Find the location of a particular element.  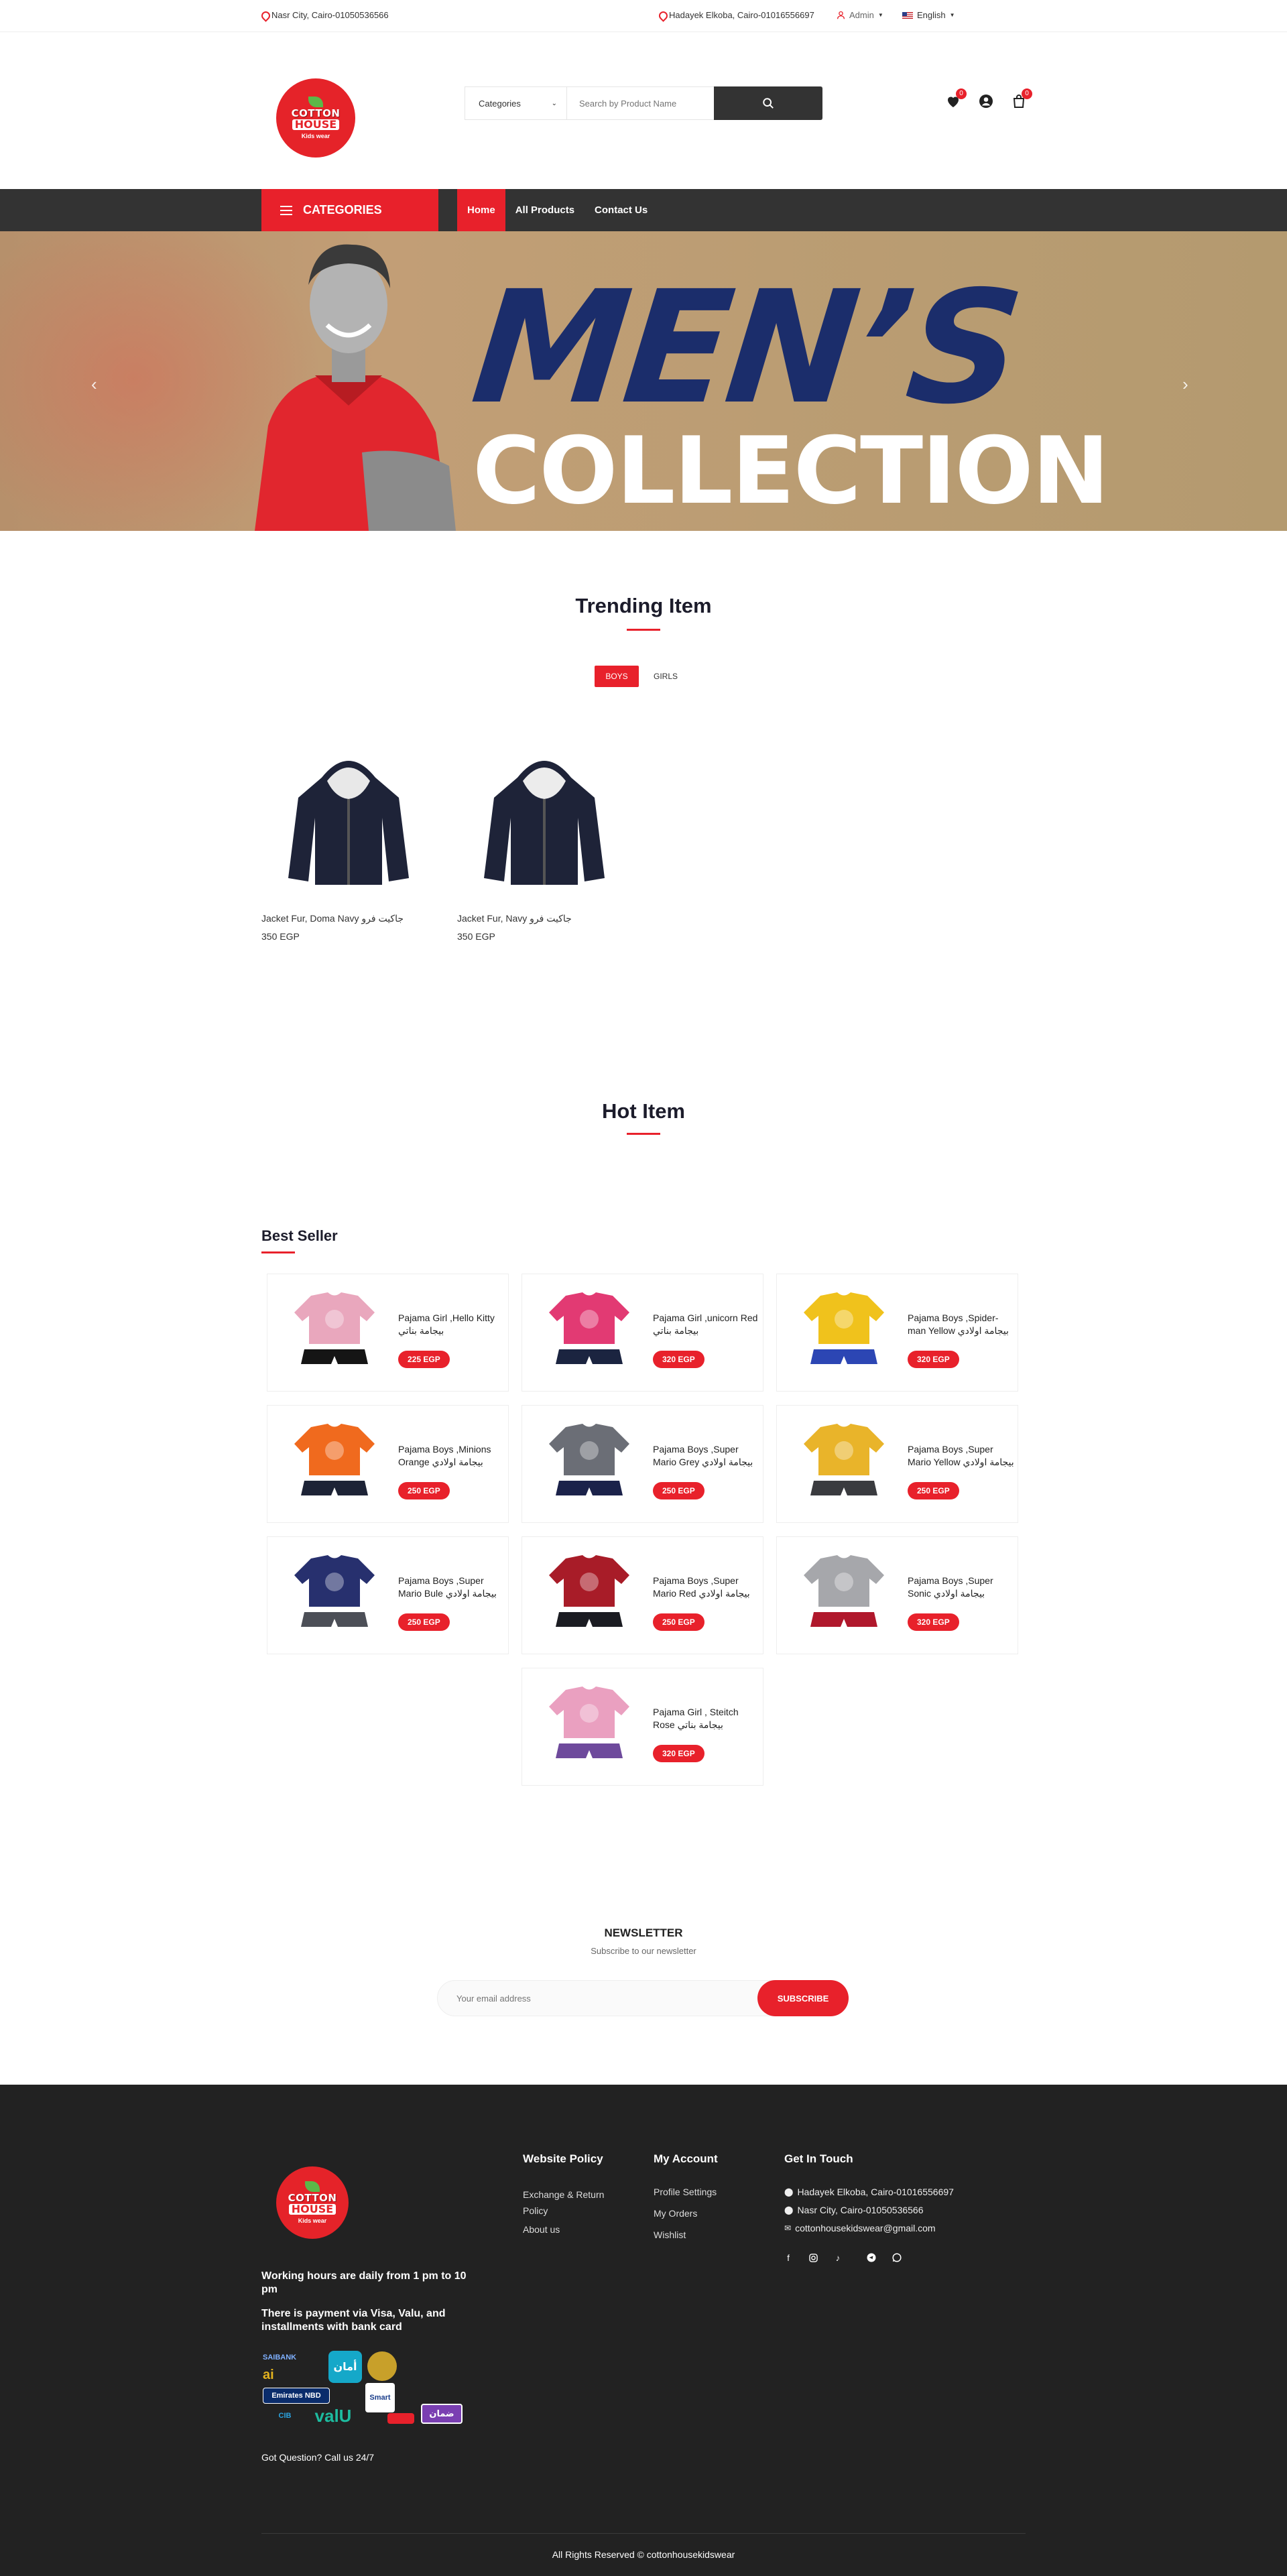

footer-logo: COTTON HOUSE Kids wear is located at coordinates (312, 2203).